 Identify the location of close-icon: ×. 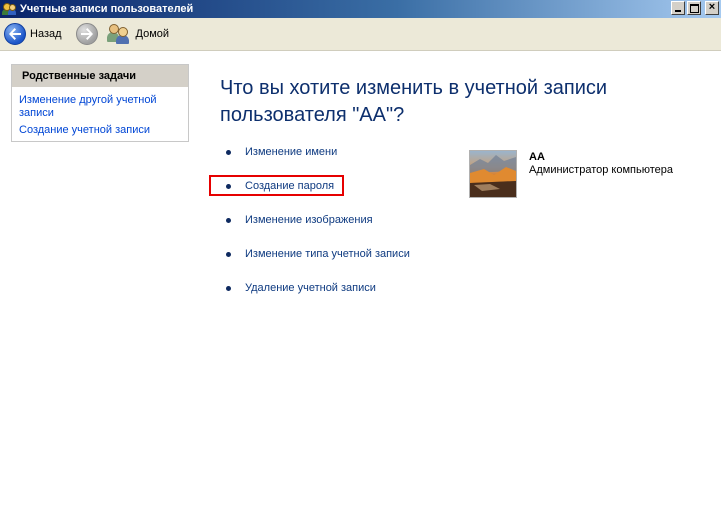
(712, 7).